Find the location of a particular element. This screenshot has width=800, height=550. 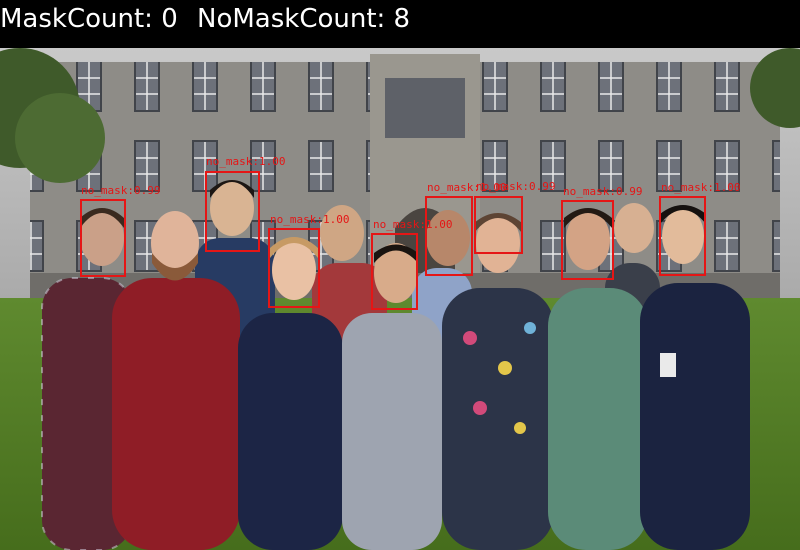

mask-count-text: MaskCount: 0 is located at coordinates (89, 19).